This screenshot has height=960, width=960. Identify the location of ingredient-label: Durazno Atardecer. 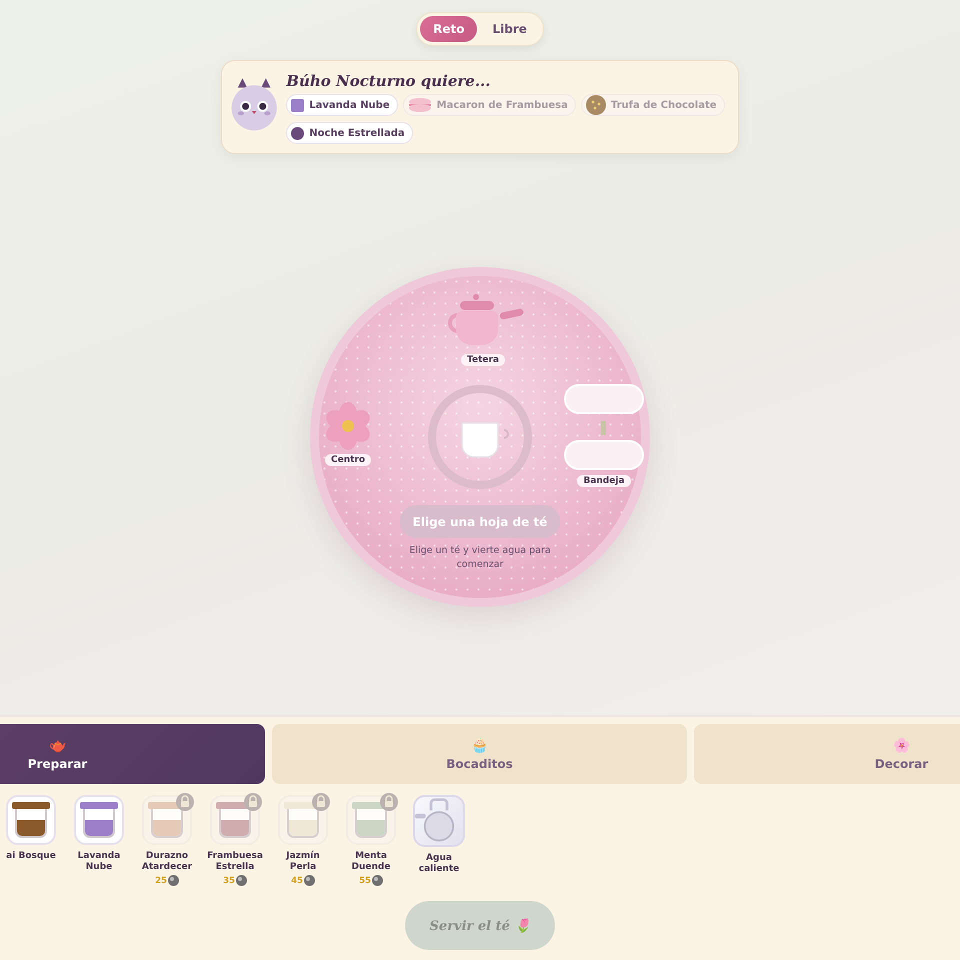
(167, 862).